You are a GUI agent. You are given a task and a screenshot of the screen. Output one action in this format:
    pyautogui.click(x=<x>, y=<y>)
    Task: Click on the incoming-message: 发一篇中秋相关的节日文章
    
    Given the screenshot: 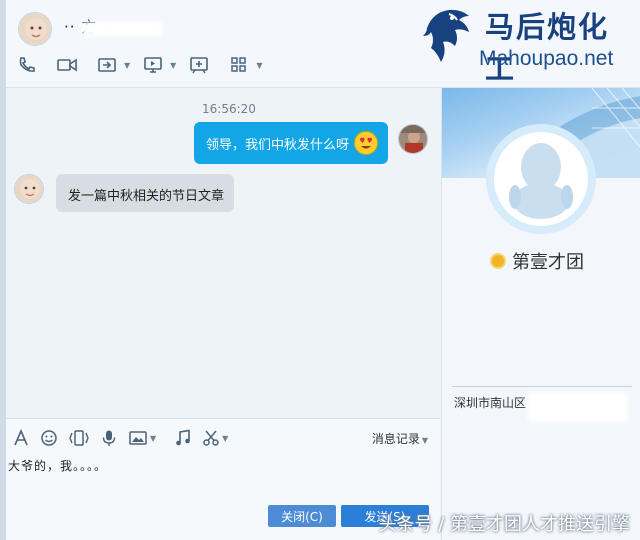 What is the action you would take?
    pyautogui.click(x=145, y=193)
    